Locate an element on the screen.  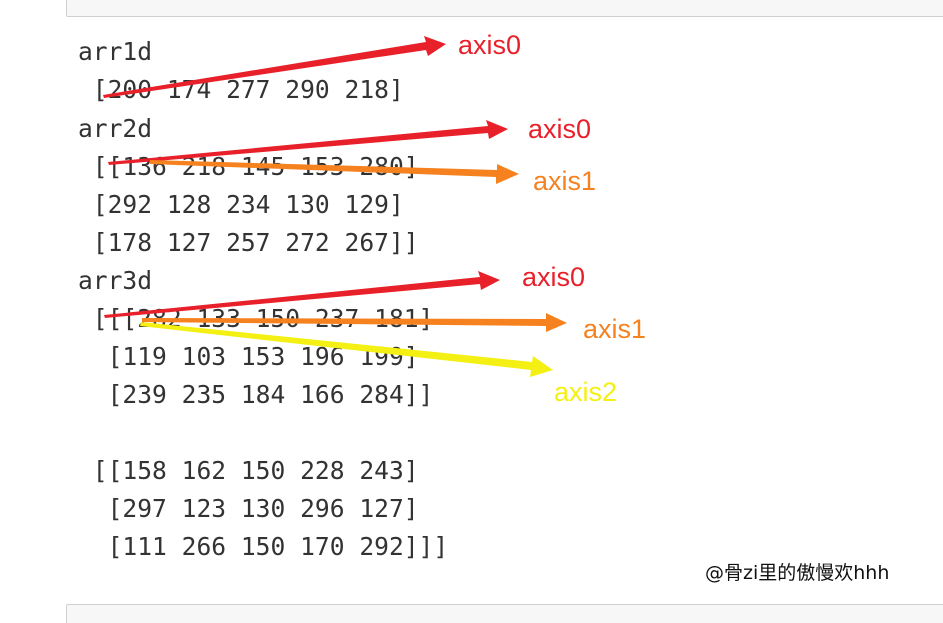
output-line-arr2d-row-1: [[136 218 145 153 280] is located at coordinates (248, 166).